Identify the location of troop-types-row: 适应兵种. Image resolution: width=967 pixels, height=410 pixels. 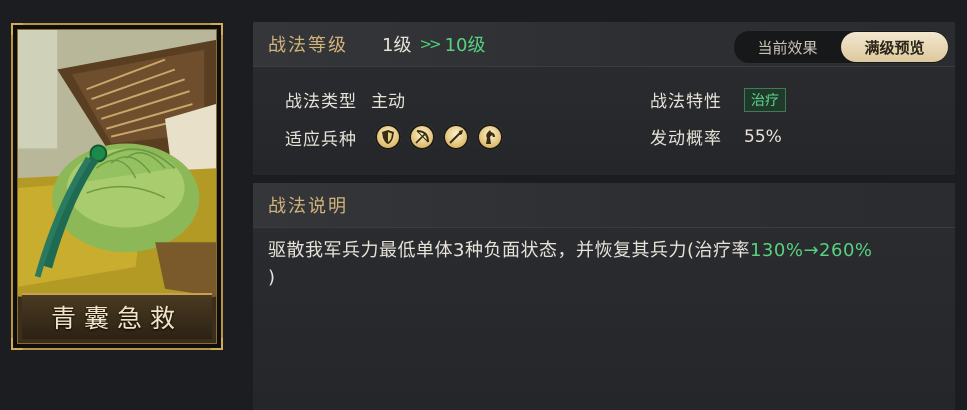
(394, 137).